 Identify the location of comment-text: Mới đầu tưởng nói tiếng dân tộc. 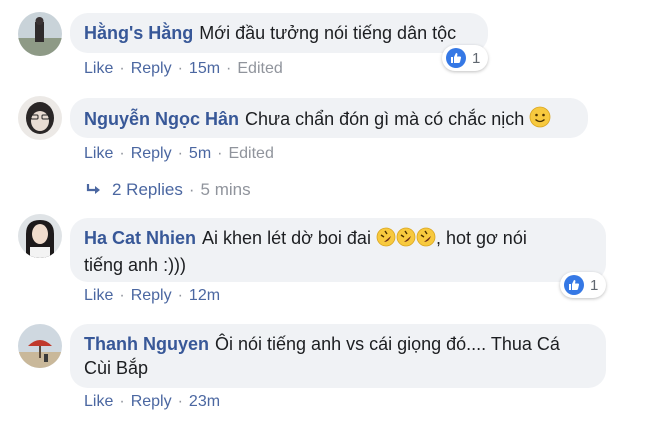
(328, 33).